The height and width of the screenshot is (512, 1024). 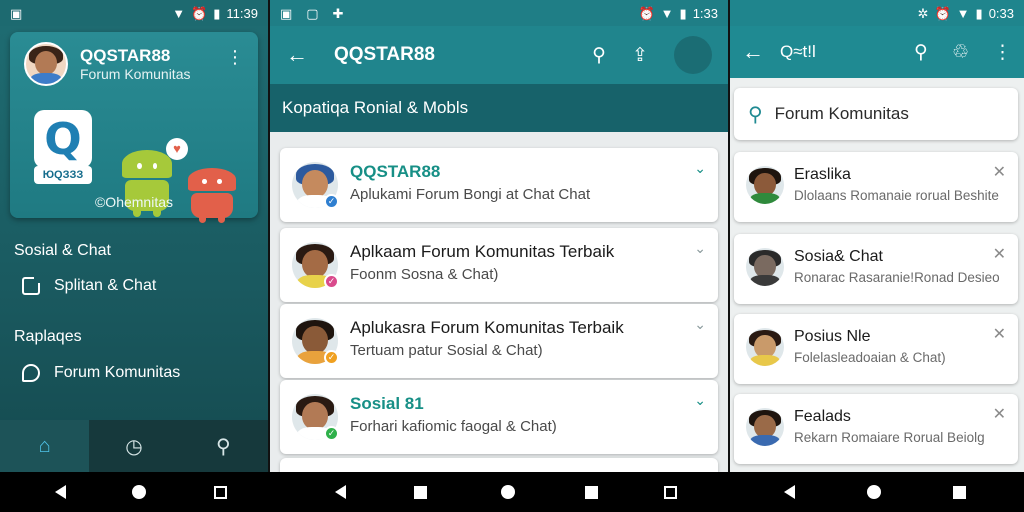 I want to click on result-subtitle: Rekarn Romaiare Rorual Beiolg, so click(x=889, y=437).